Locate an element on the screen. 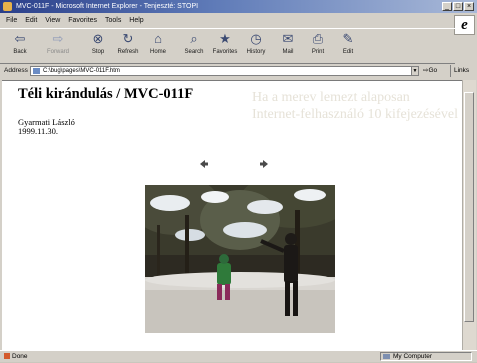 The width and height of the screenshot is (477, 363). status-text: Done is located at coordinates (20, 356).